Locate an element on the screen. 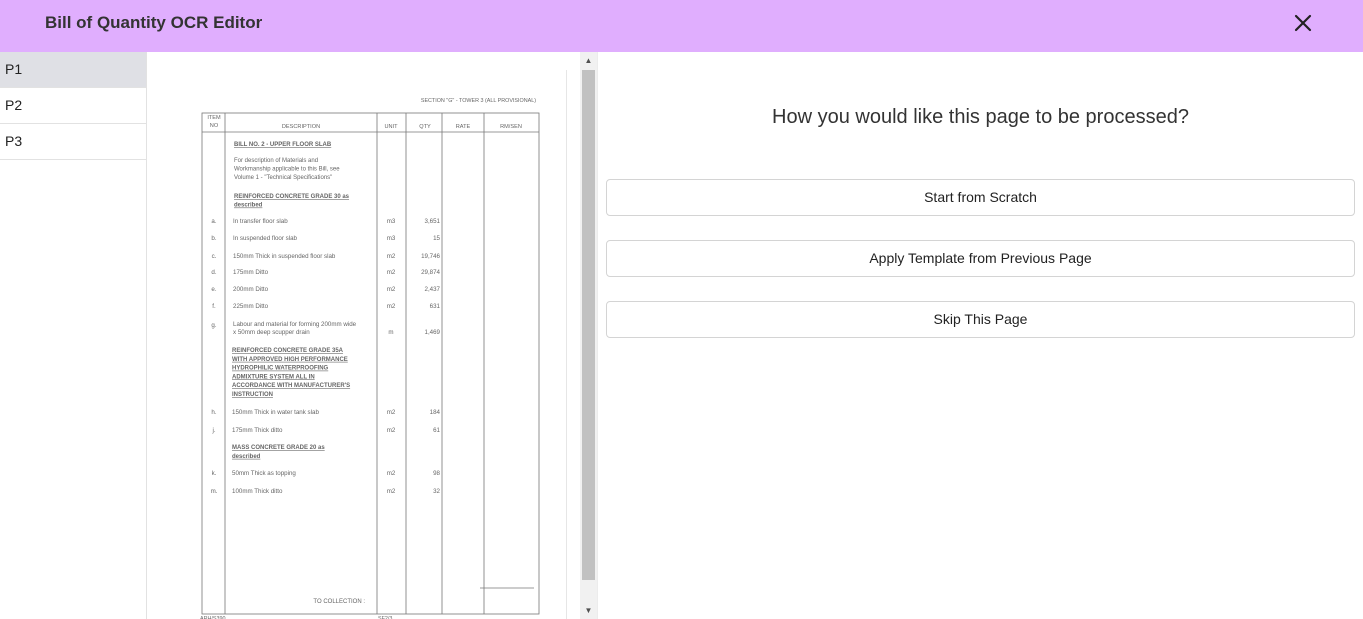 The width and height of the screenshot is (1363, 619). page-item-p2: P2 is located at coordinates (73, 106).